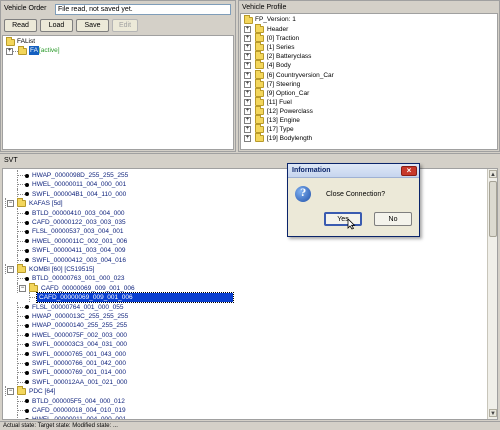 The height and width of the screenshot is (430, 500). Describe the element at coordinates (283, 120) in the screenshot. I see `profile-item-label: [13] Engine` at that location.